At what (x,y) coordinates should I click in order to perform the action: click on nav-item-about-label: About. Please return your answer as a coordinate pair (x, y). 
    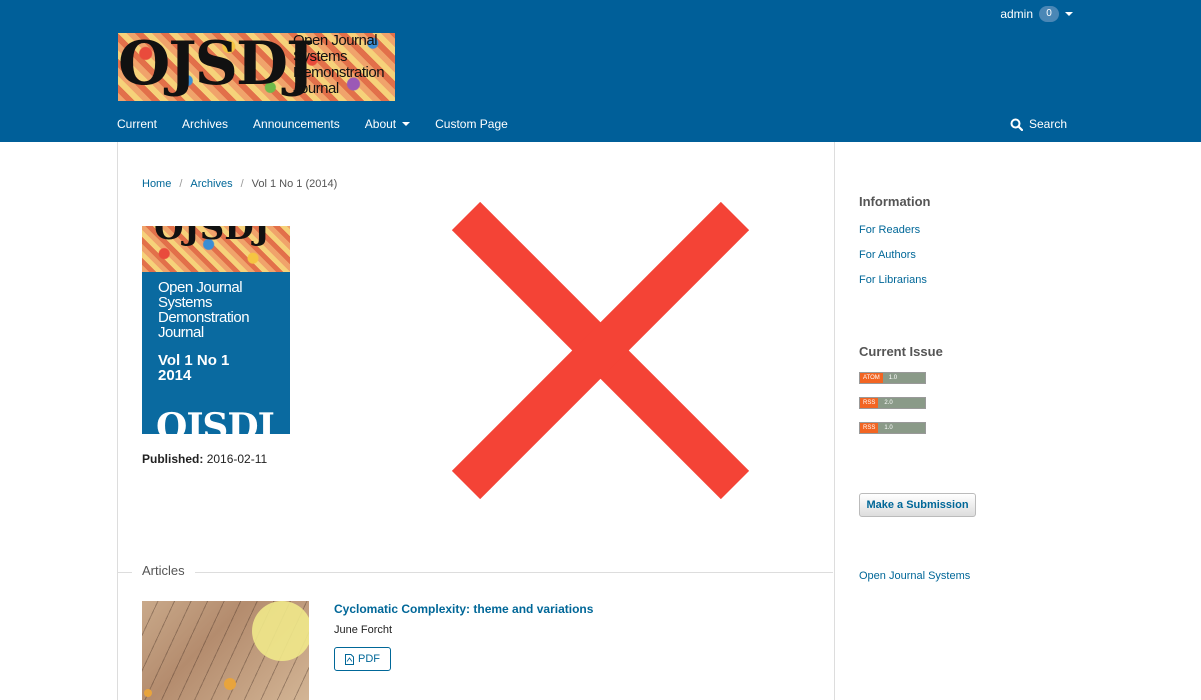
    Looking at the image, I should click on (380, 124).